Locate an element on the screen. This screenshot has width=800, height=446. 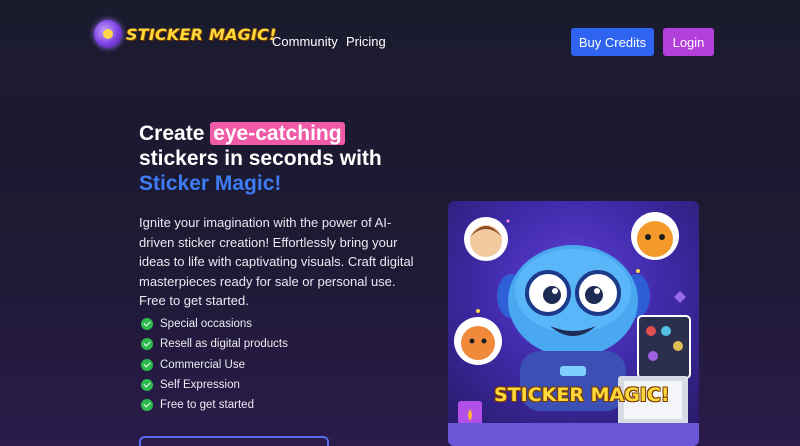
illustration-banner: STICKER MAGIC! is located at coordinates (582, 395).